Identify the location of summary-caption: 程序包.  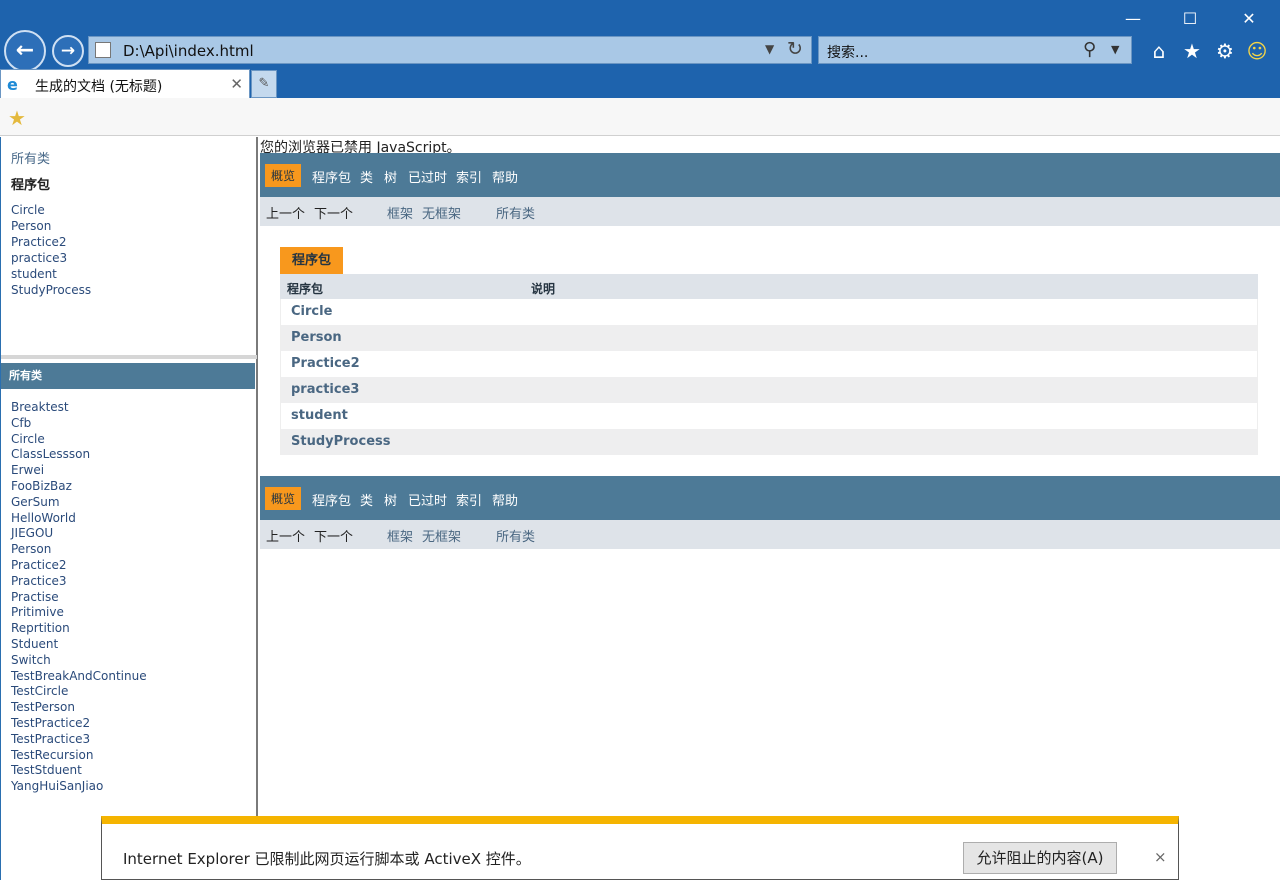
(312, 260).